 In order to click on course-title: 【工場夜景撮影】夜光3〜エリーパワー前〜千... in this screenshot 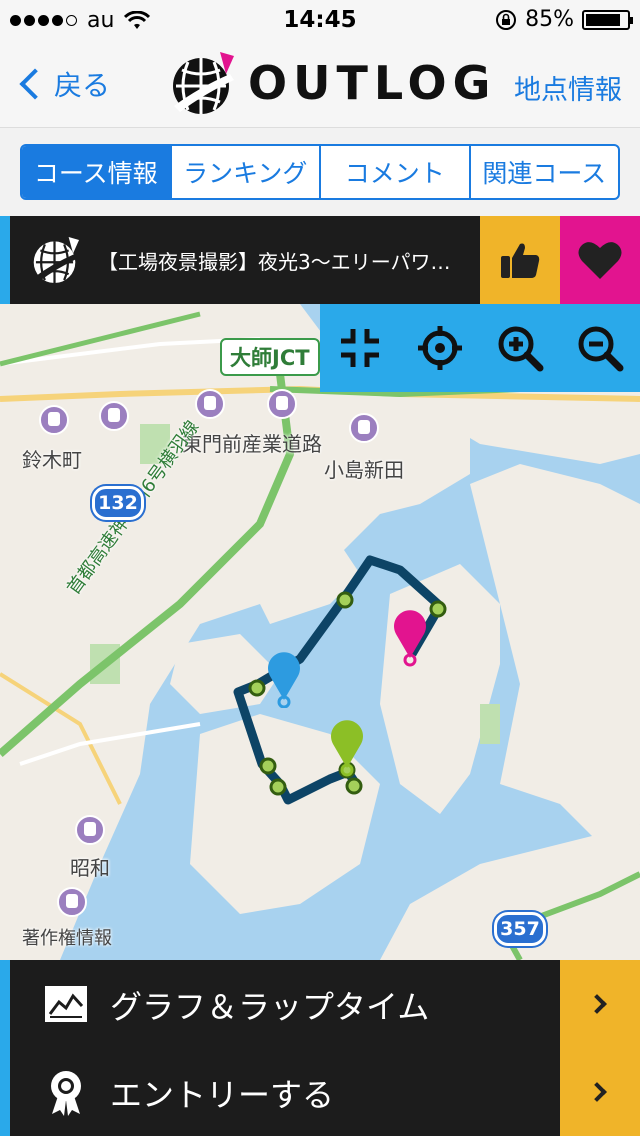, I will do `click(283, 262)`.